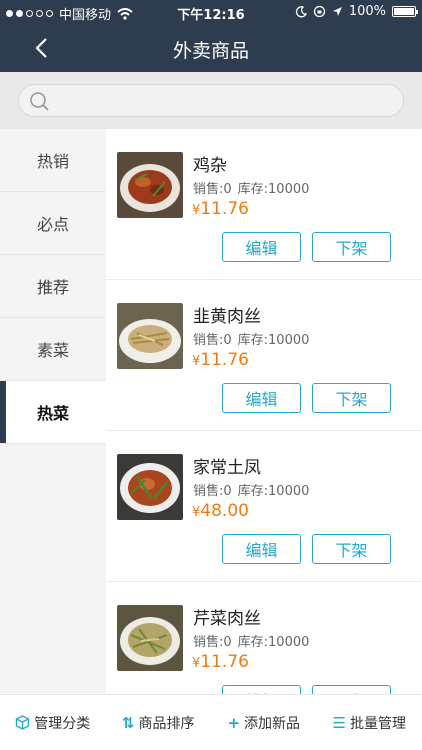 Image resolution: width=422 pixels, height=750 pixels. I want to click on sidebar-item-label: 推荐, so click(52, 287).